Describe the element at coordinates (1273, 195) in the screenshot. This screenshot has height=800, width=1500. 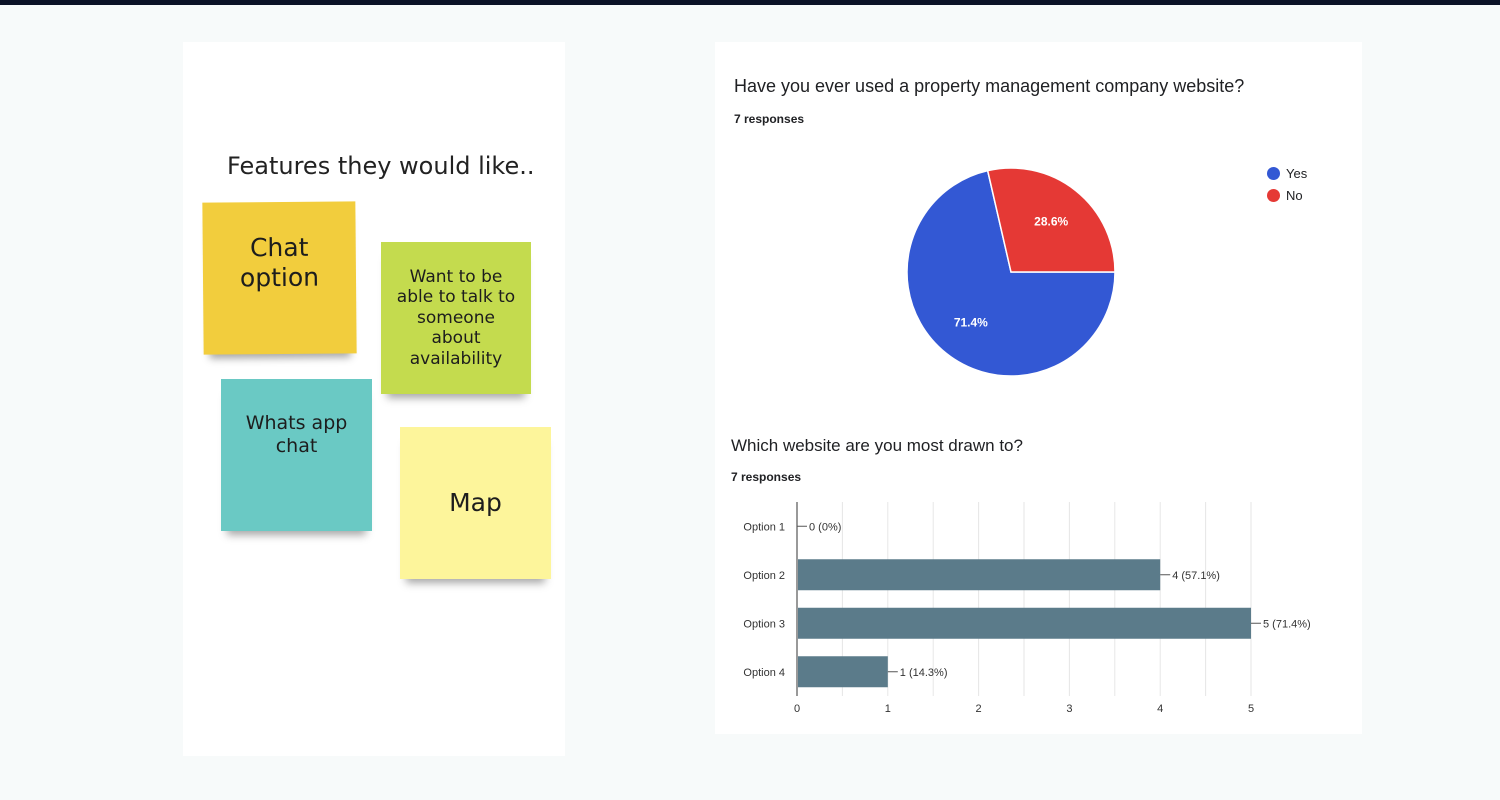
I see `legend-swatch-no` at that location.